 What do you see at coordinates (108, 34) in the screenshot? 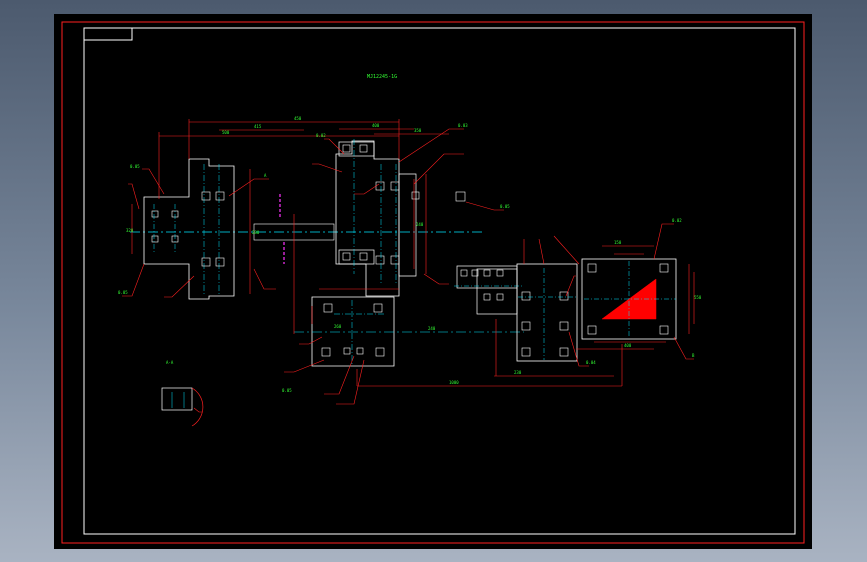
I see `corner-label-box` at bounding box center [108, 34].